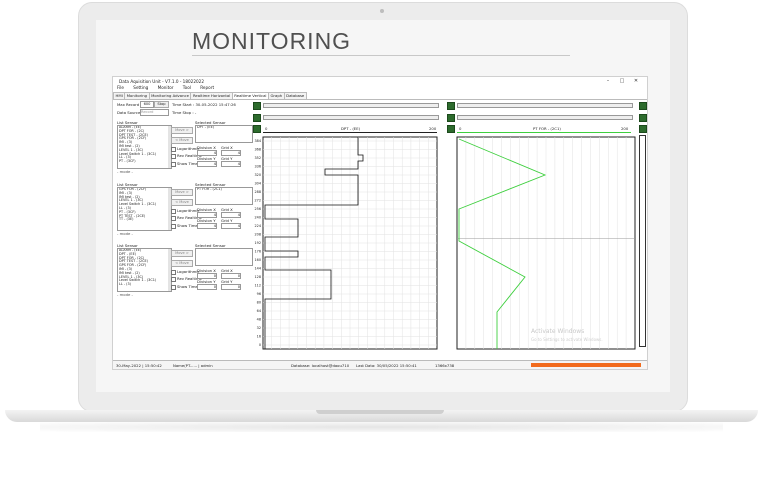 Image resolution: width=763 pixels, height=494 pixels. What do you see at coordinates (258, 141) in the screenshot?
I see `graph1-y-tick: 384` at bounding box center [258, 141].